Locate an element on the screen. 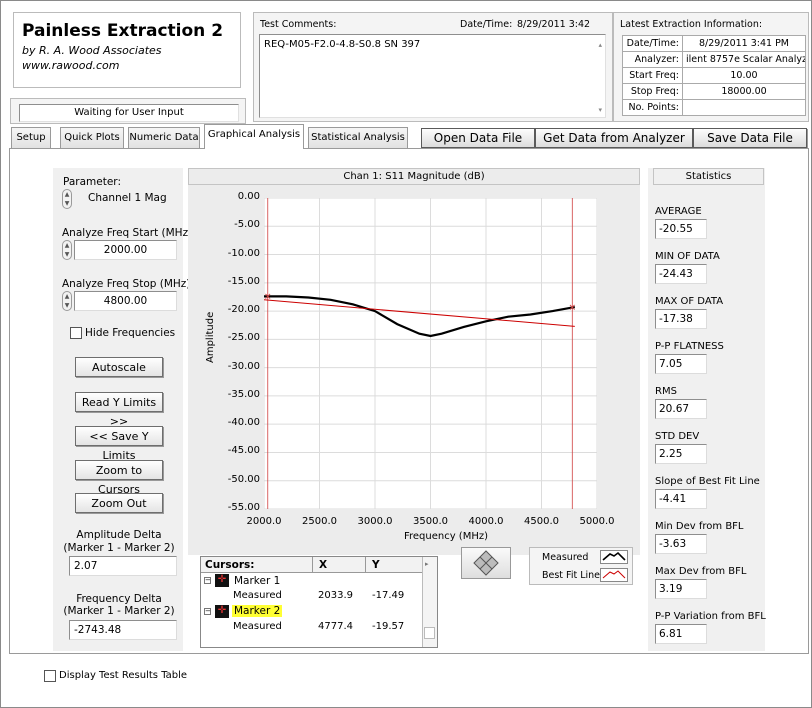 Image resolution: width=812 pixels, height=708 pixels. marker2-crosshair-icon: ✛ is located at coordinates (222, 611).